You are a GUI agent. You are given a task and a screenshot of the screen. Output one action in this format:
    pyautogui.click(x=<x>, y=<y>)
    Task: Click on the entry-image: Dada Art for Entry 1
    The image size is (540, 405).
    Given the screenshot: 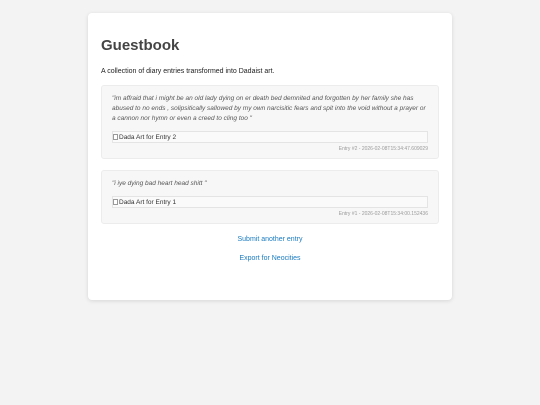 What is the action you would take?
    pyautogui.click(x=270, y=202)
    